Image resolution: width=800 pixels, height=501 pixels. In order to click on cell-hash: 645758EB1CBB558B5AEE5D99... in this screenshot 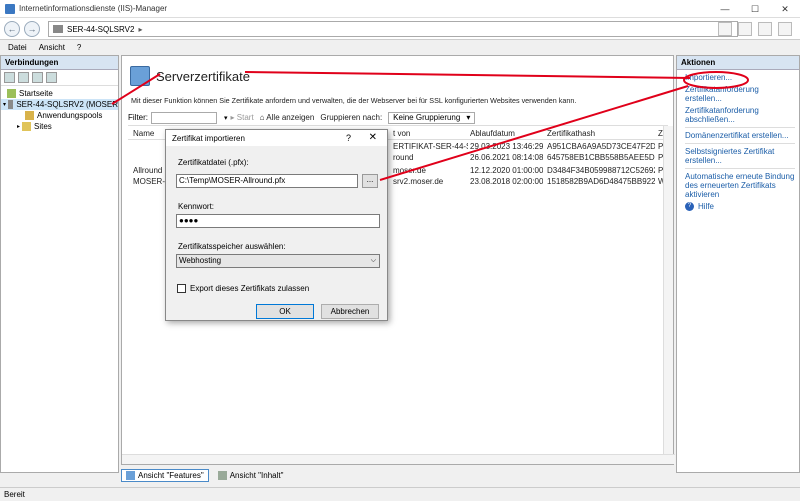, I will do `click(601, 157)`.